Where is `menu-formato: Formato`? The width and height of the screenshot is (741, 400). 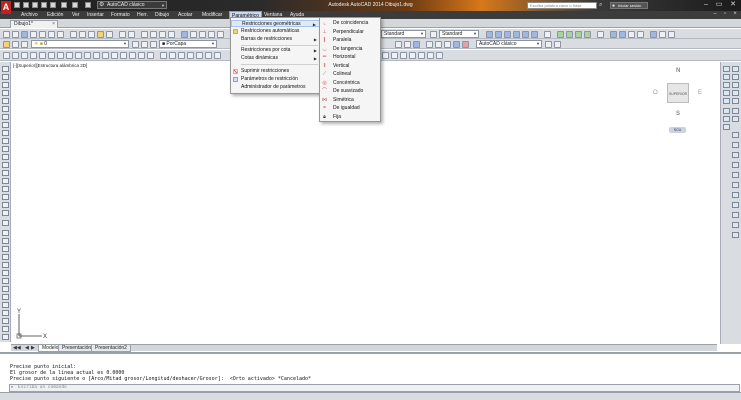
menu-formato: Formato is located at coordinates (120, 15).